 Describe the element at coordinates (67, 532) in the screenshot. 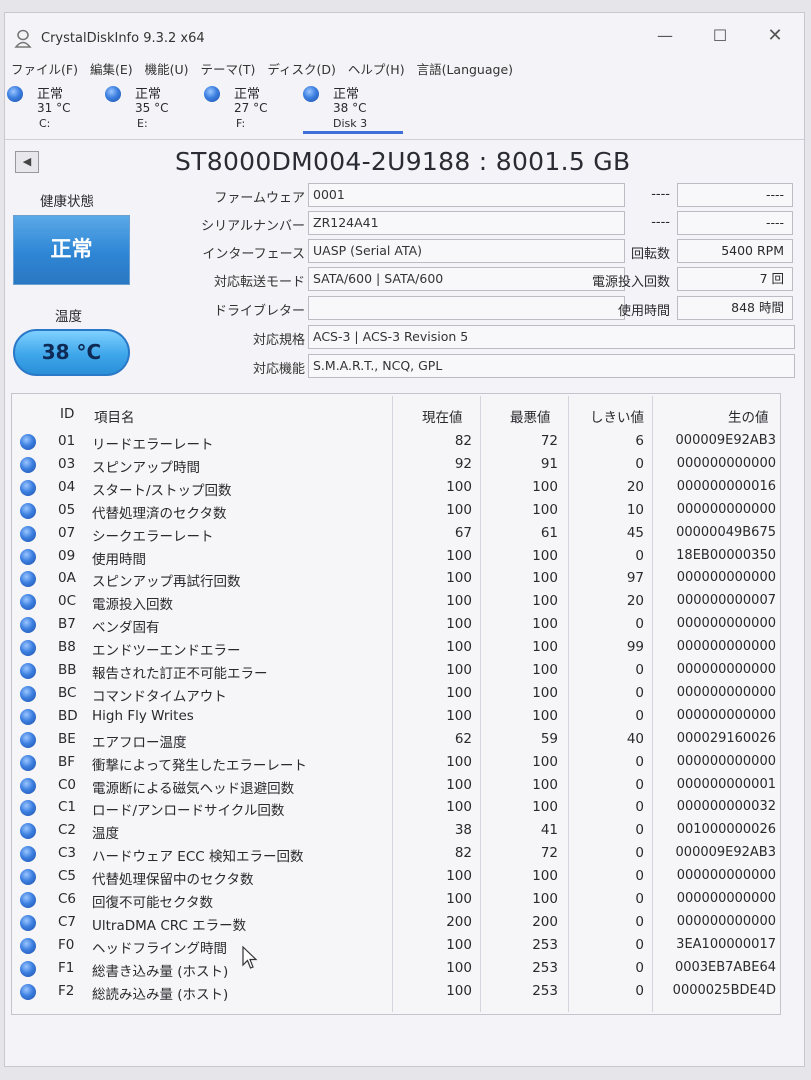

I see `attribute-id: 07` at that location.